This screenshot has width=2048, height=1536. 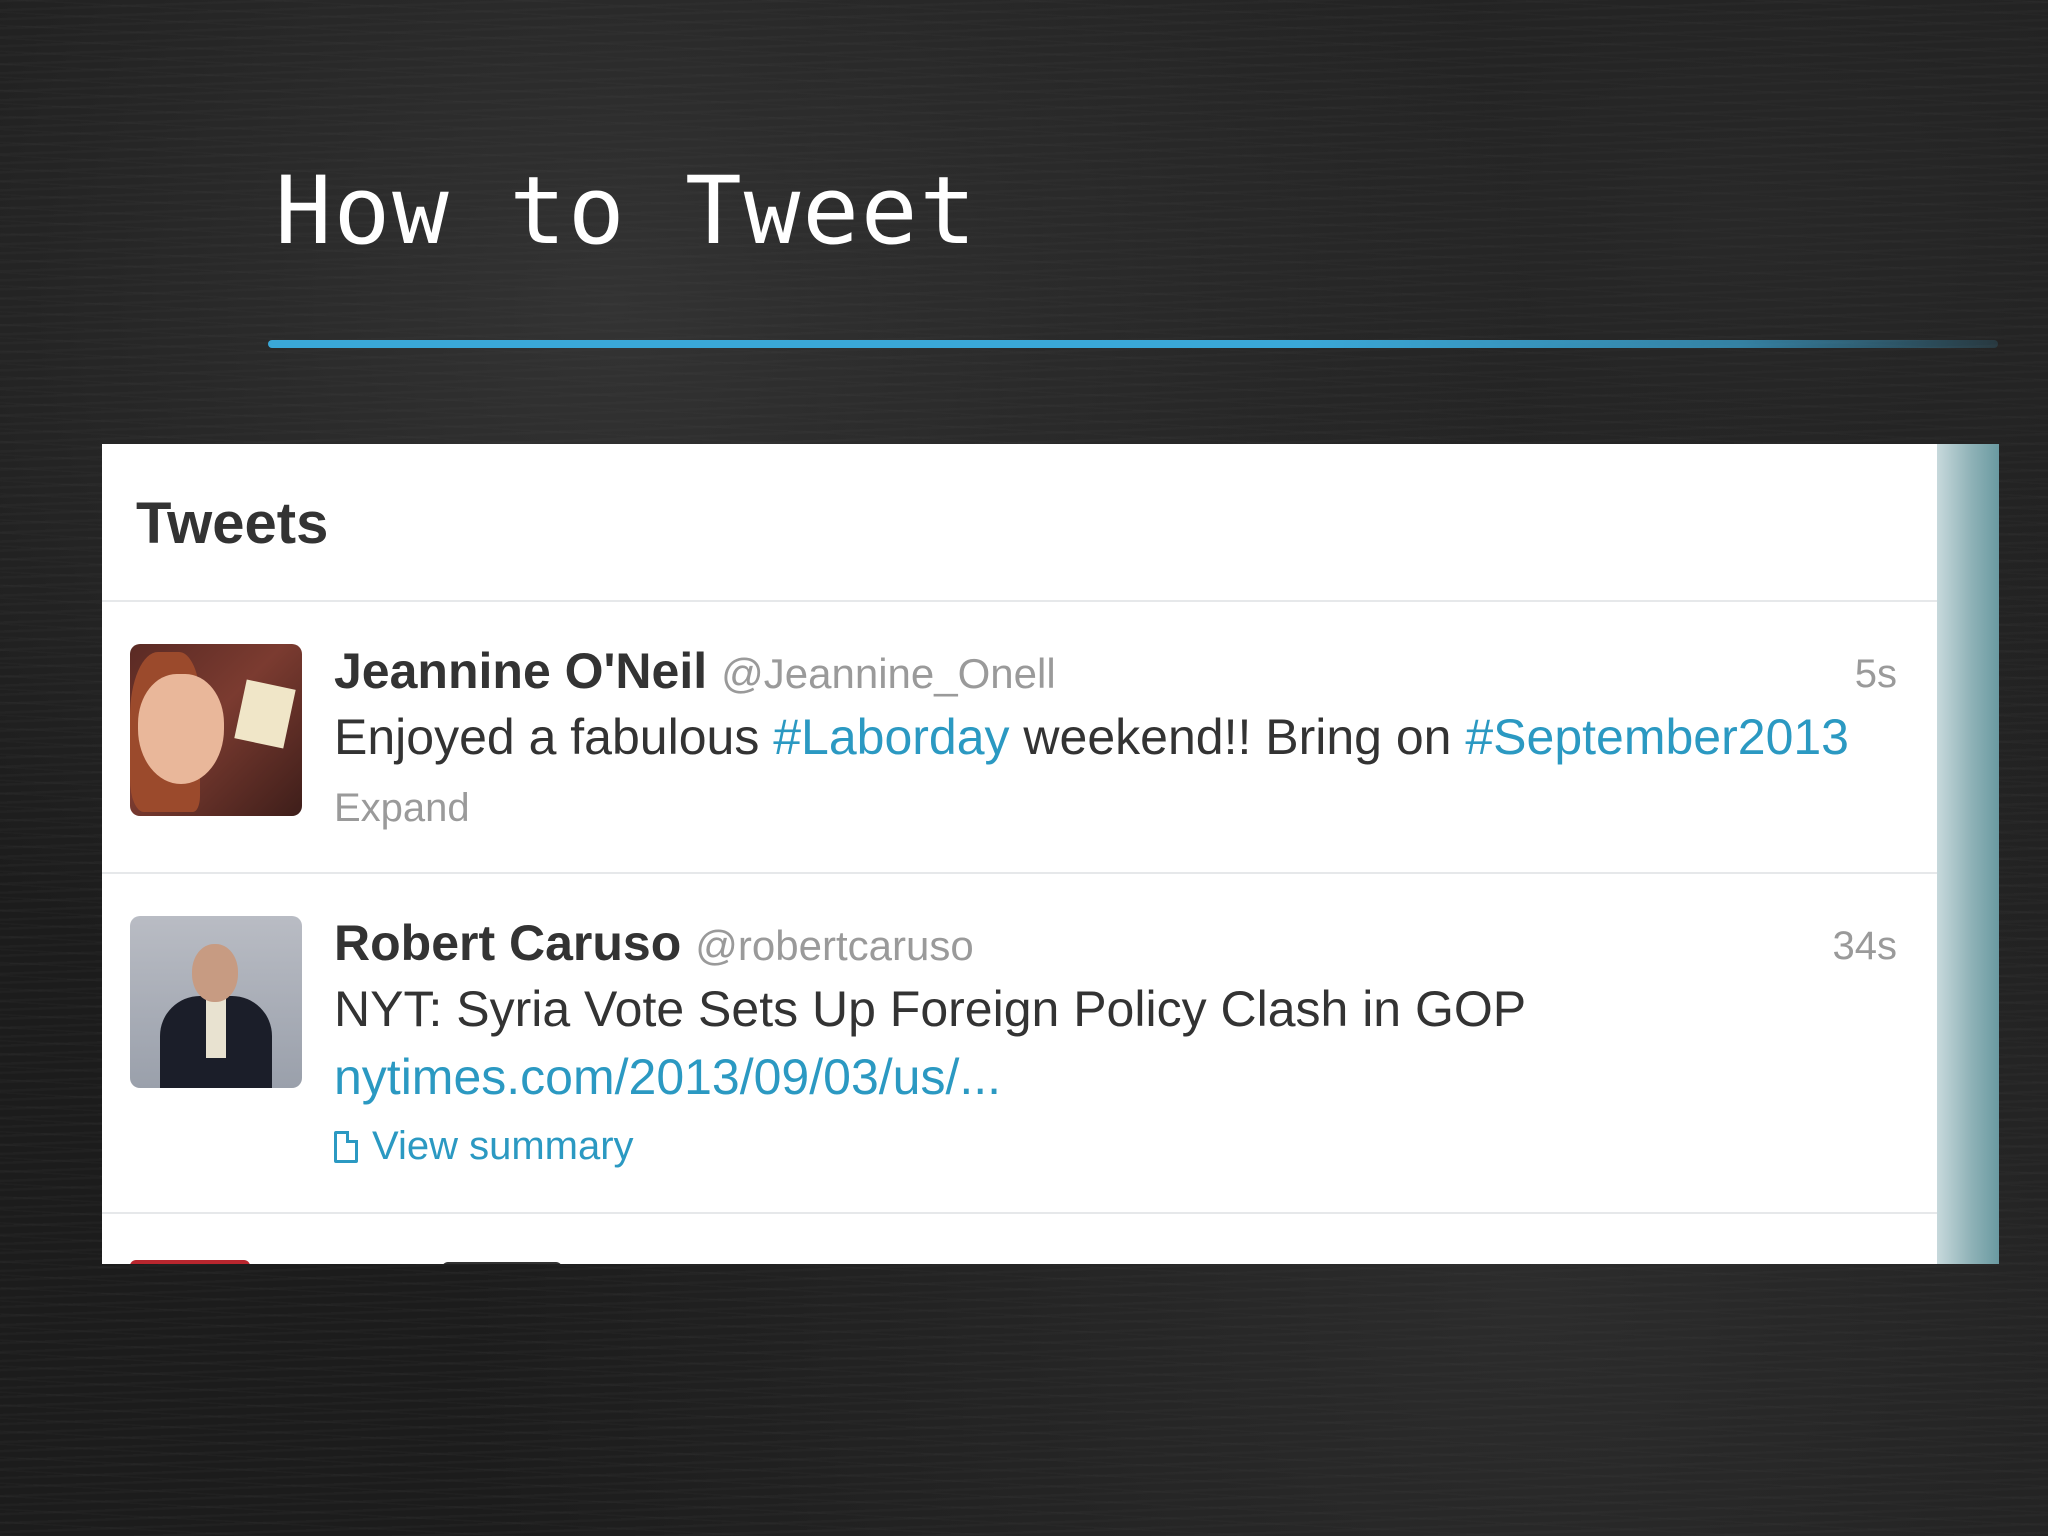 I want to click on hashtag-link: #September2013, so click(x=1657, y=737).